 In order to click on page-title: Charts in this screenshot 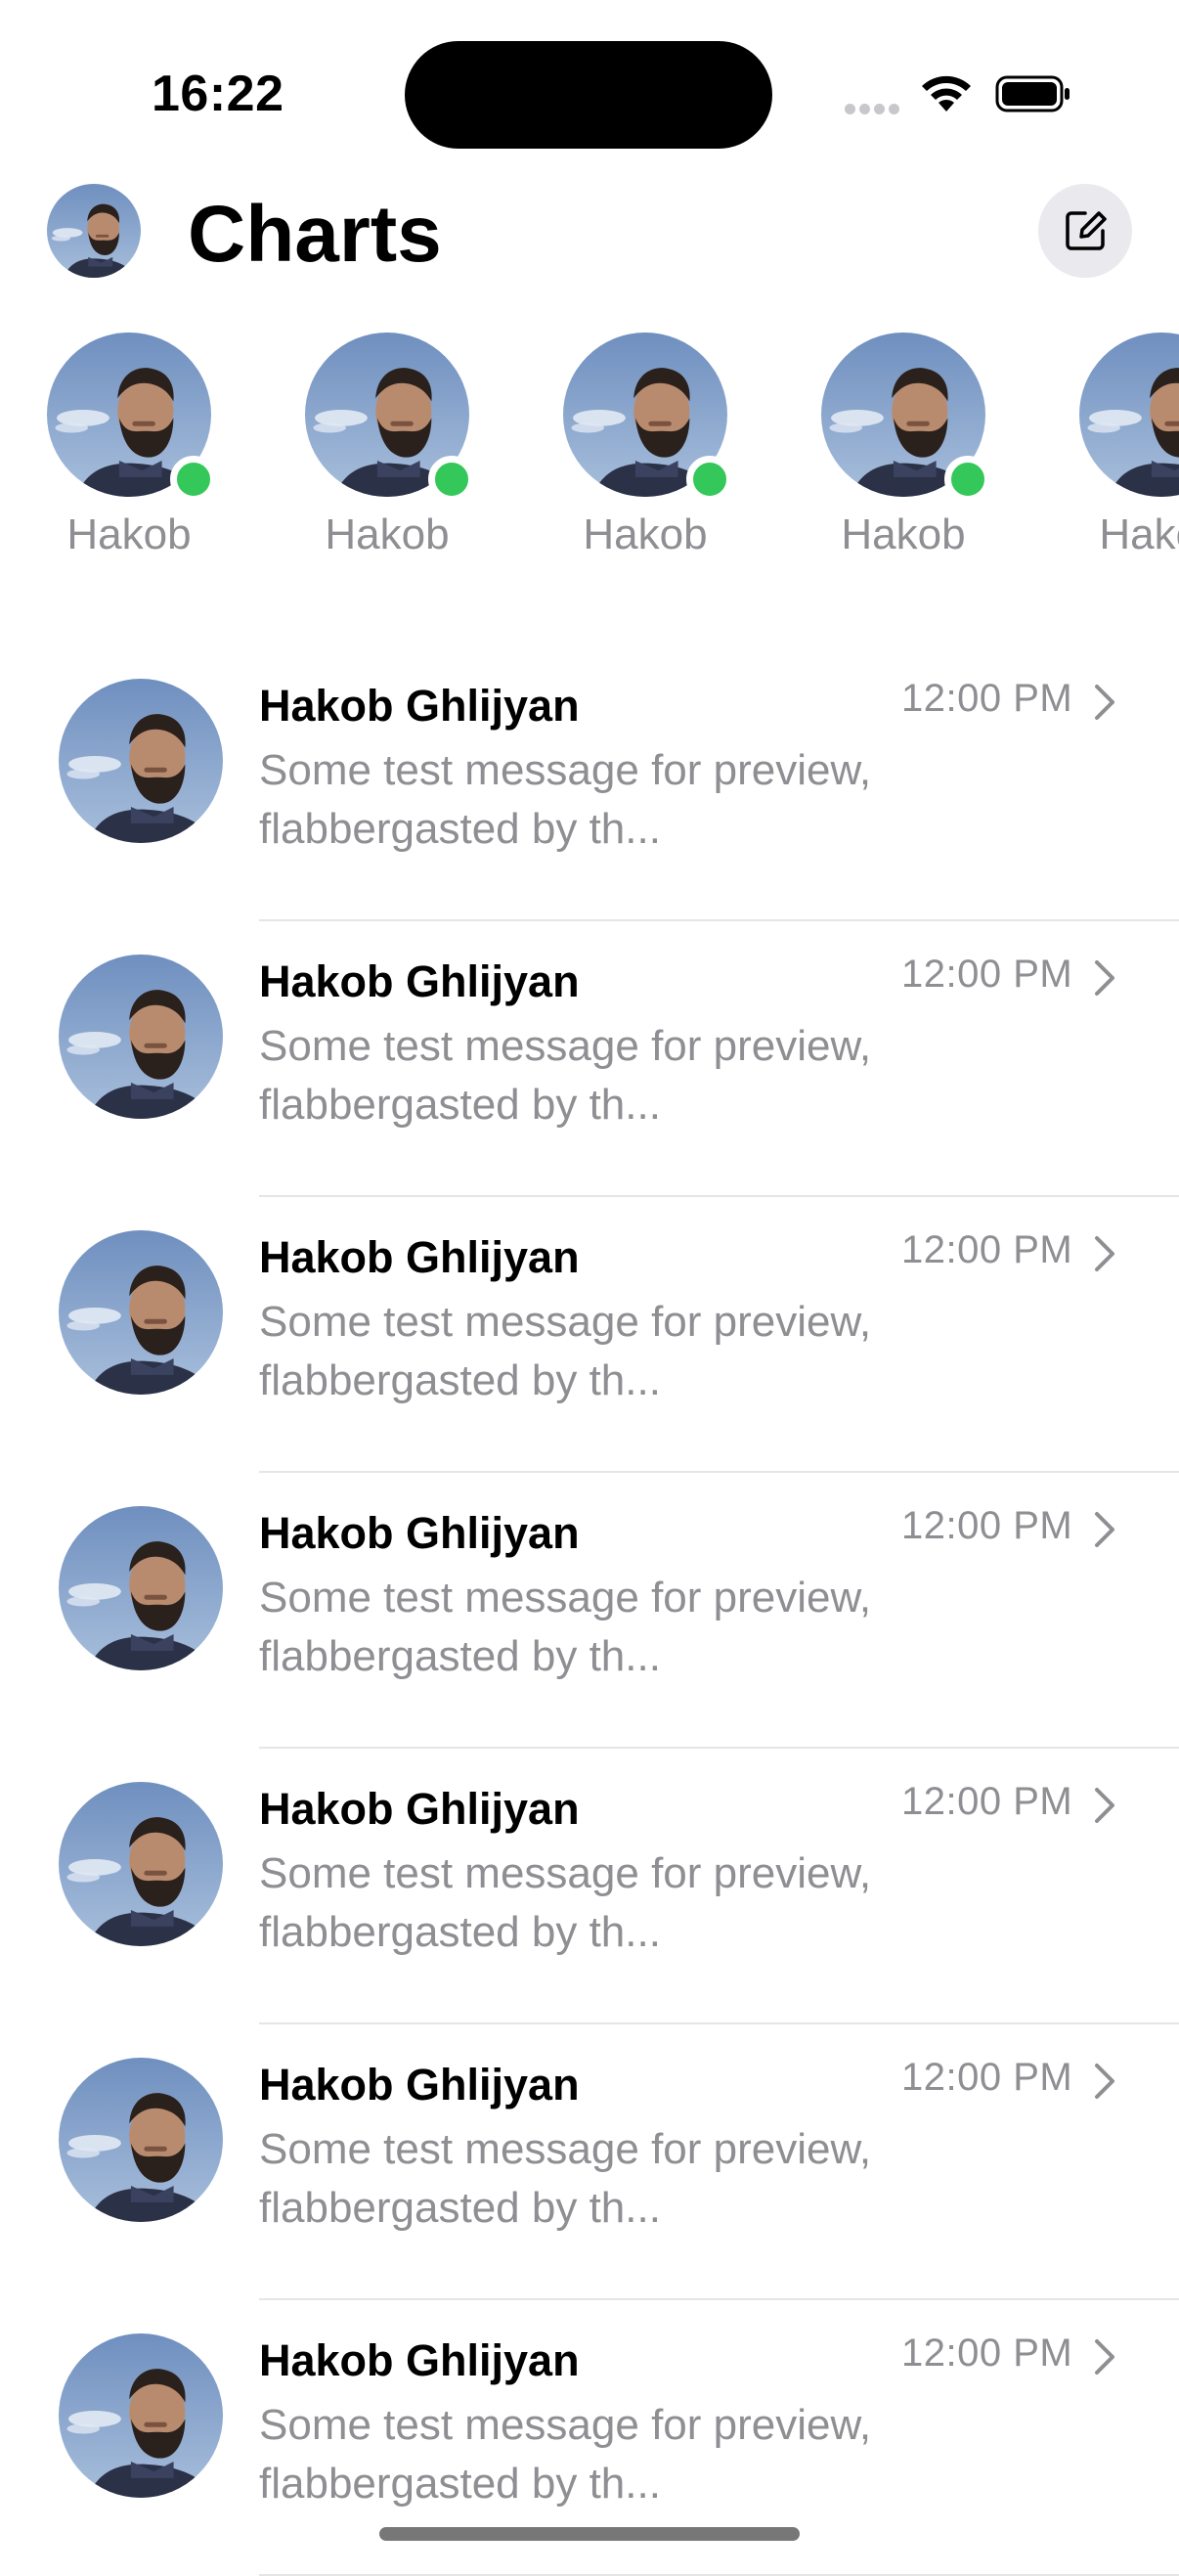, I will do `click(315, 234)`.